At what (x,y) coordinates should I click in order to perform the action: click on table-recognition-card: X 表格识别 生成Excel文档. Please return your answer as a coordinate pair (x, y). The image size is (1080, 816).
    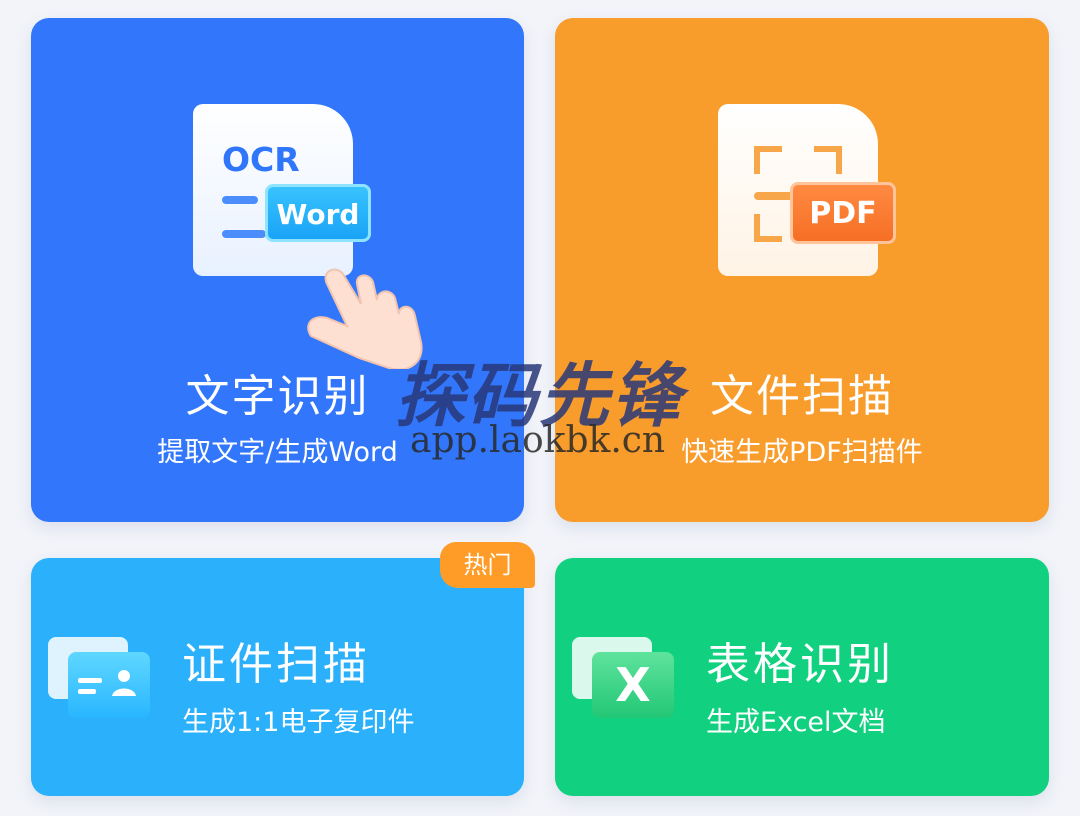
    Looking at the image, I should click on (802, 677).